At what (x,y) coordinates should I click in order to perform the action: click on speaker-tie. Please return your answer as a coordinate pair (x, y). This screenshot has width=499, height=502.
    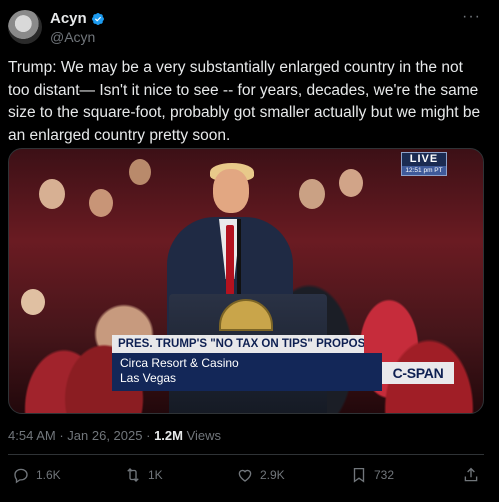
    Looking at the image, I should click on (230, 260).